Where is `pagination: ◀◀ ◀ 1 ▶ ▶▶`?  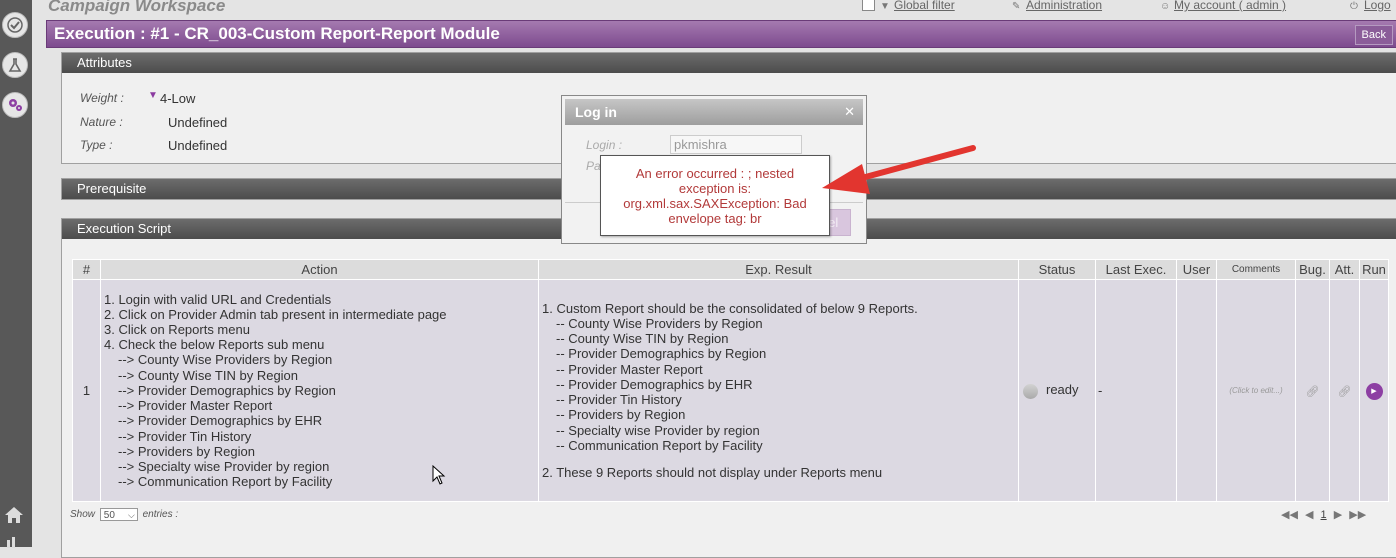 pagination: ◀◀ ◀ 1 ▶ ▶▶ is located at coordinates (1323, 514).